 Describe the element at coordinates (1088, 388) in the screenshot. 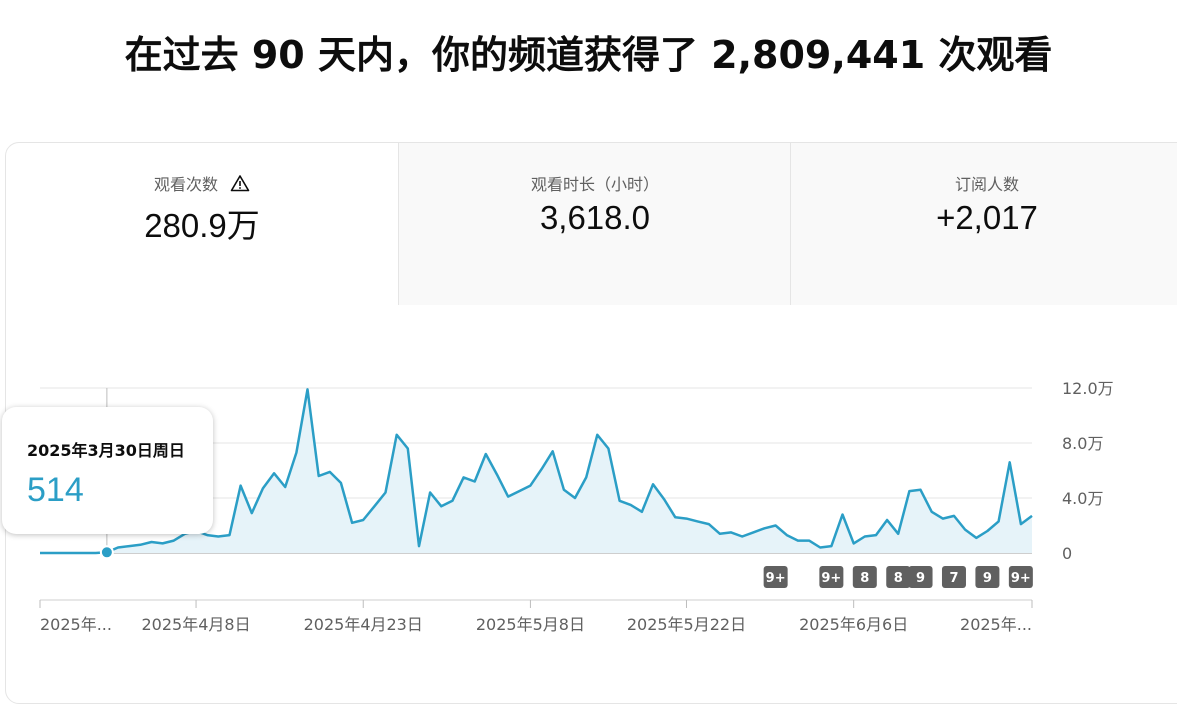

I see `y-tick-label: 12.0万` at that location.